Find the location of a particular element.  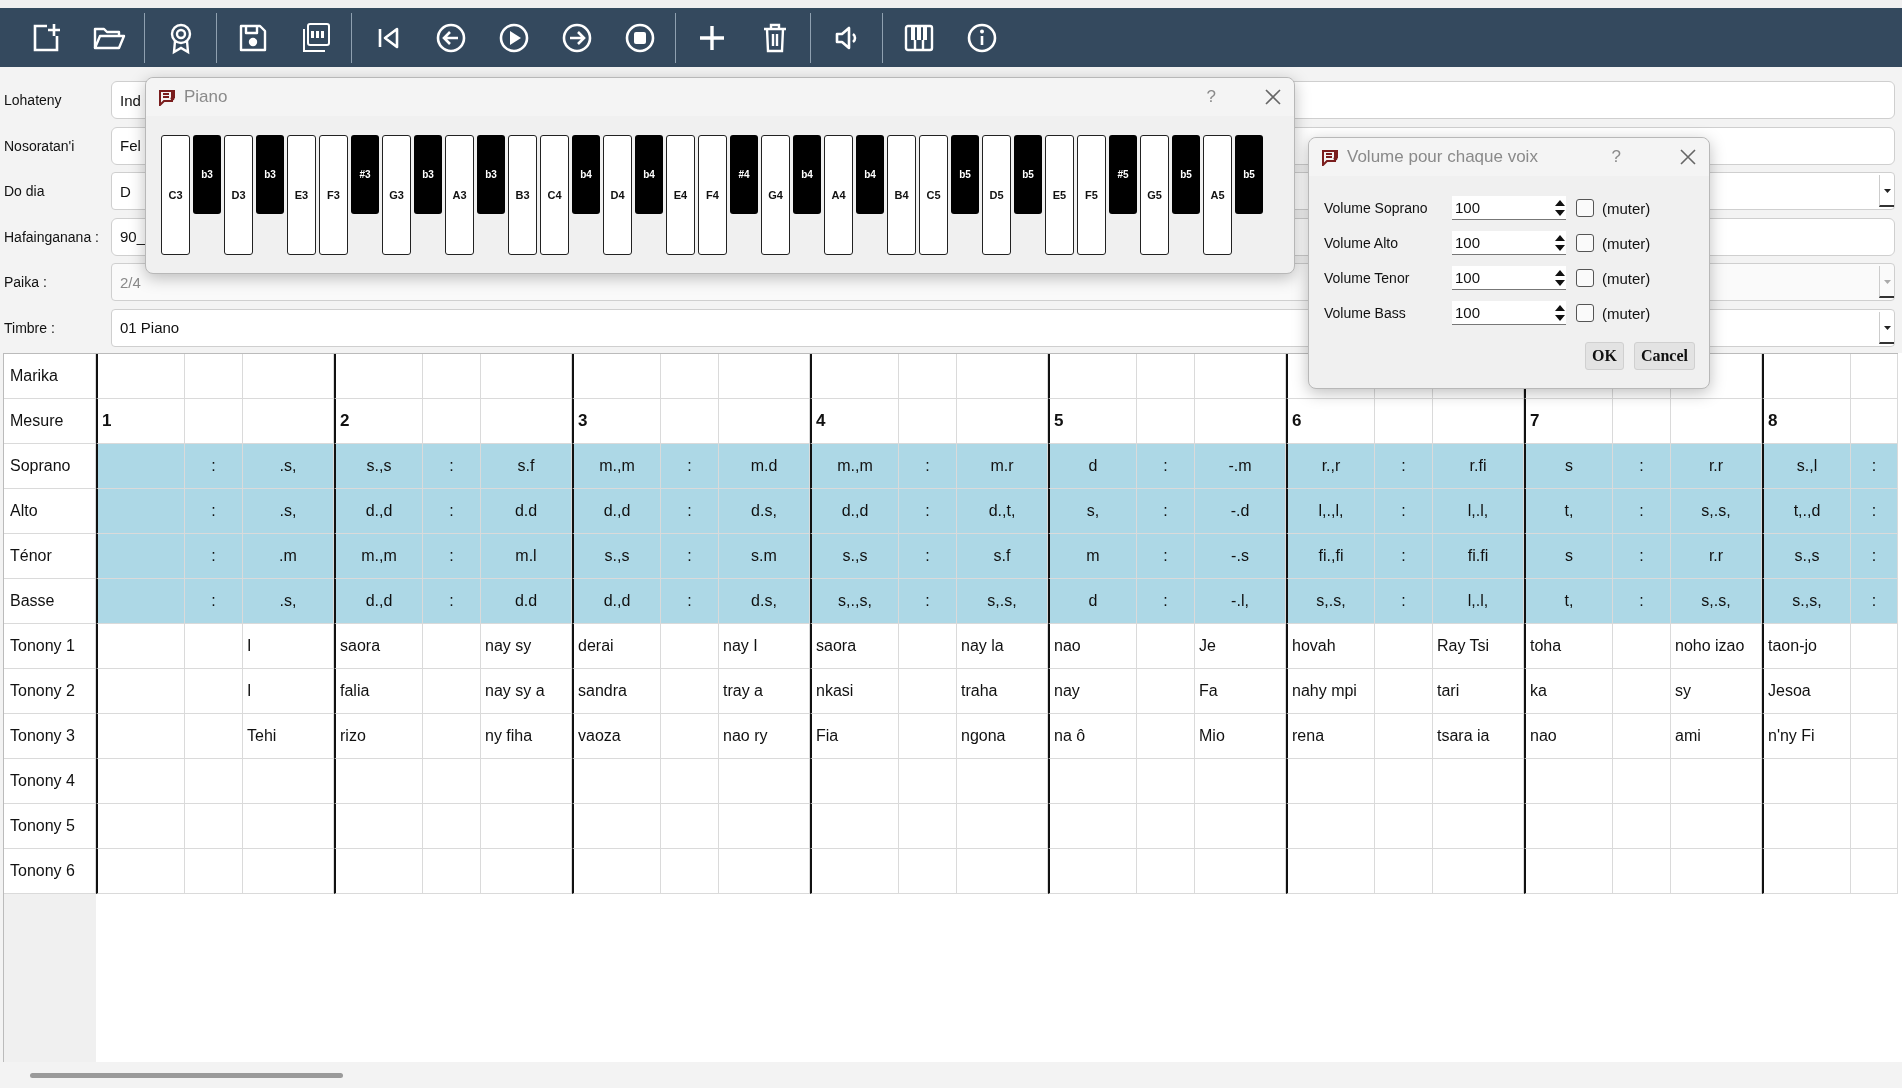

dialog-button: OK is located at coordinates (1604, 356).